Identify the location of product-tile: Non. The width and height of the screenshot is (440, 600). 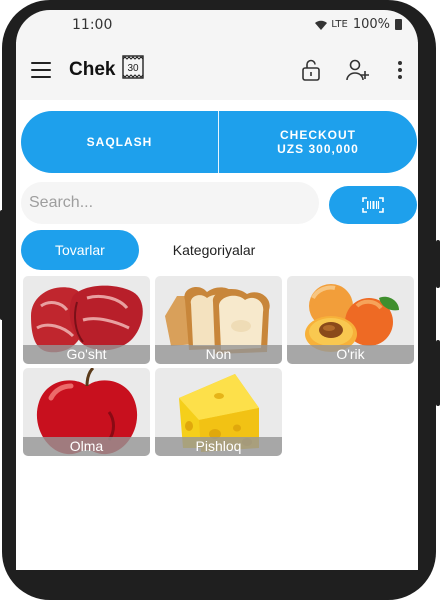
(218, 320).